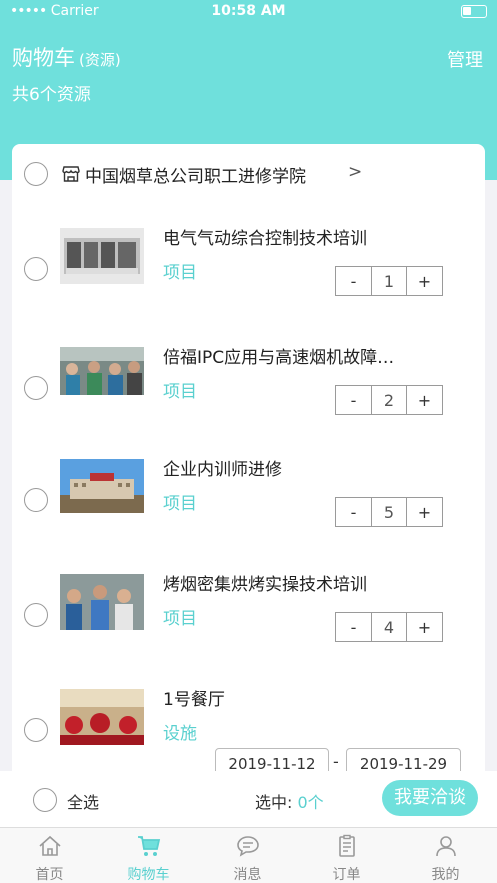 The image size is (497, 883). What do you see at coordinates (49, 875) in the screenshot?
I see `tab-label: 首页` at bounding box center [49, 875].